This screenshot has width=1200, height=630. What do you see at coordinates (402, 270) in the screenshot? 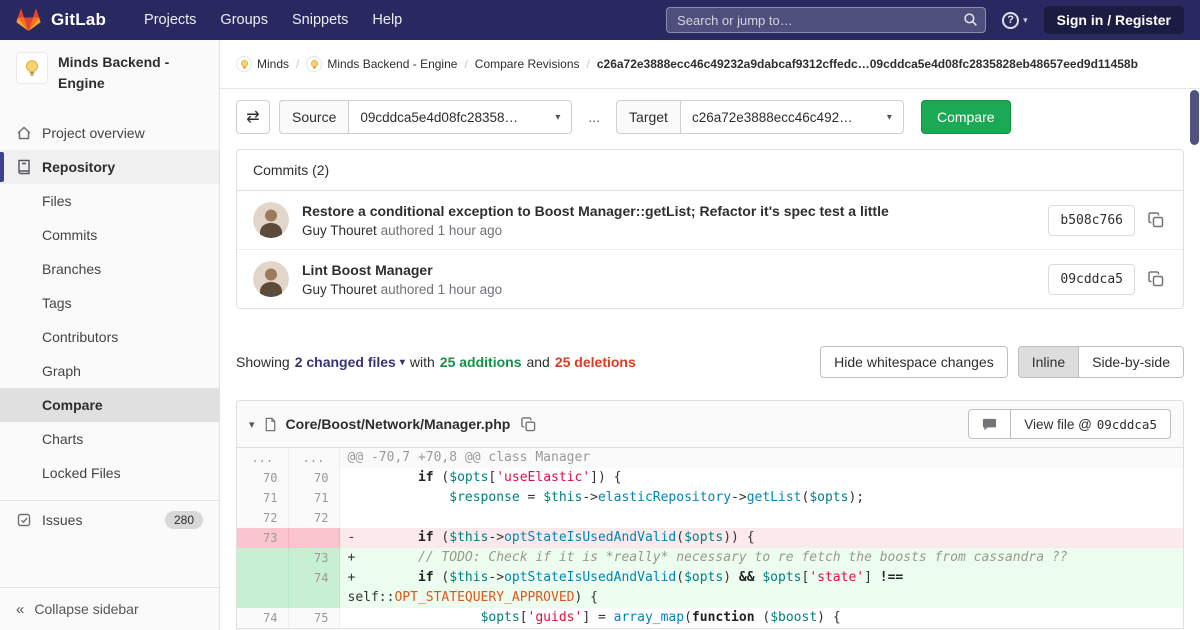
I see `commit-title-link: Lint Boost Manager` at bounding box center [402, 270].